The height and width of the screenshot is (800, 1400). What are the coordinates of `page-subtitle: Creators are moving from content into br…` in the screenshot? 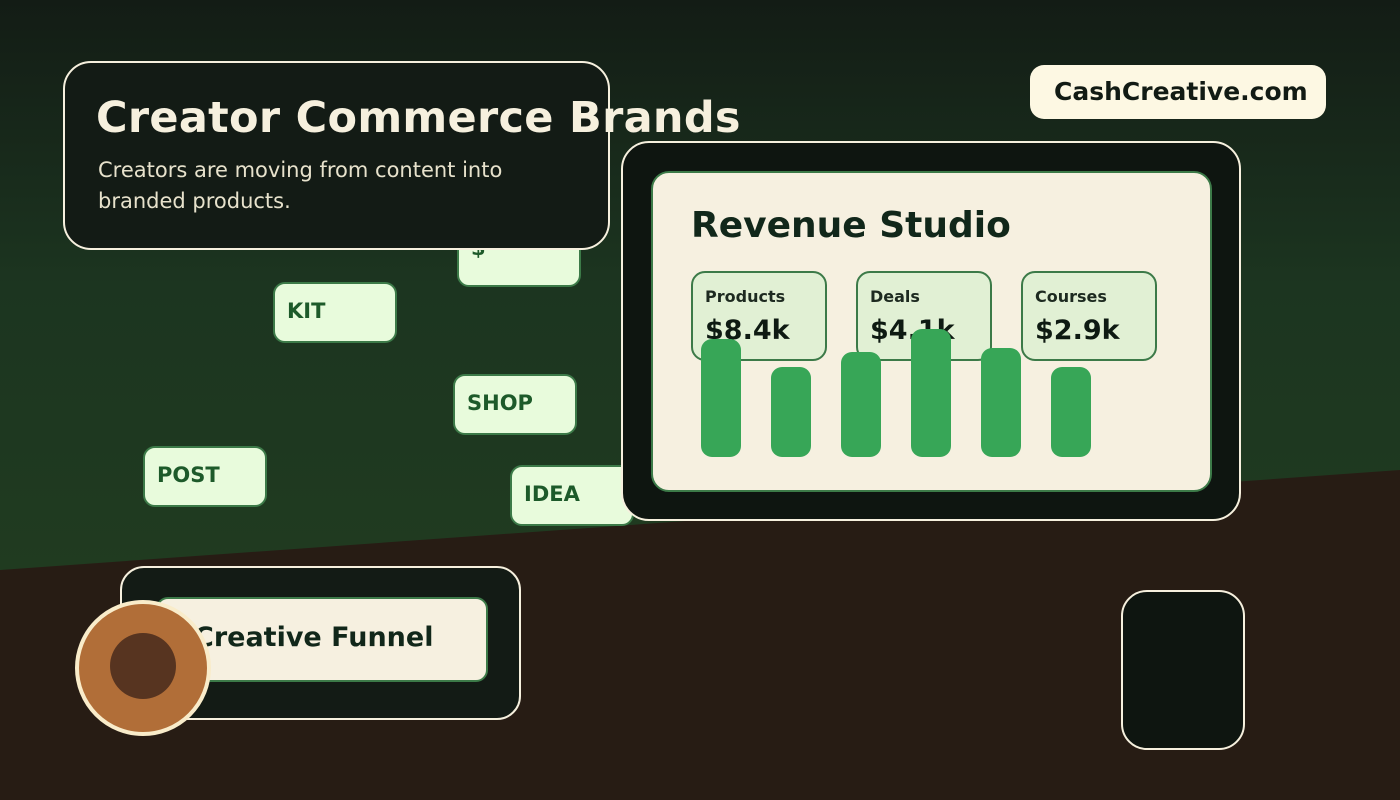 It's located at (300, 185).